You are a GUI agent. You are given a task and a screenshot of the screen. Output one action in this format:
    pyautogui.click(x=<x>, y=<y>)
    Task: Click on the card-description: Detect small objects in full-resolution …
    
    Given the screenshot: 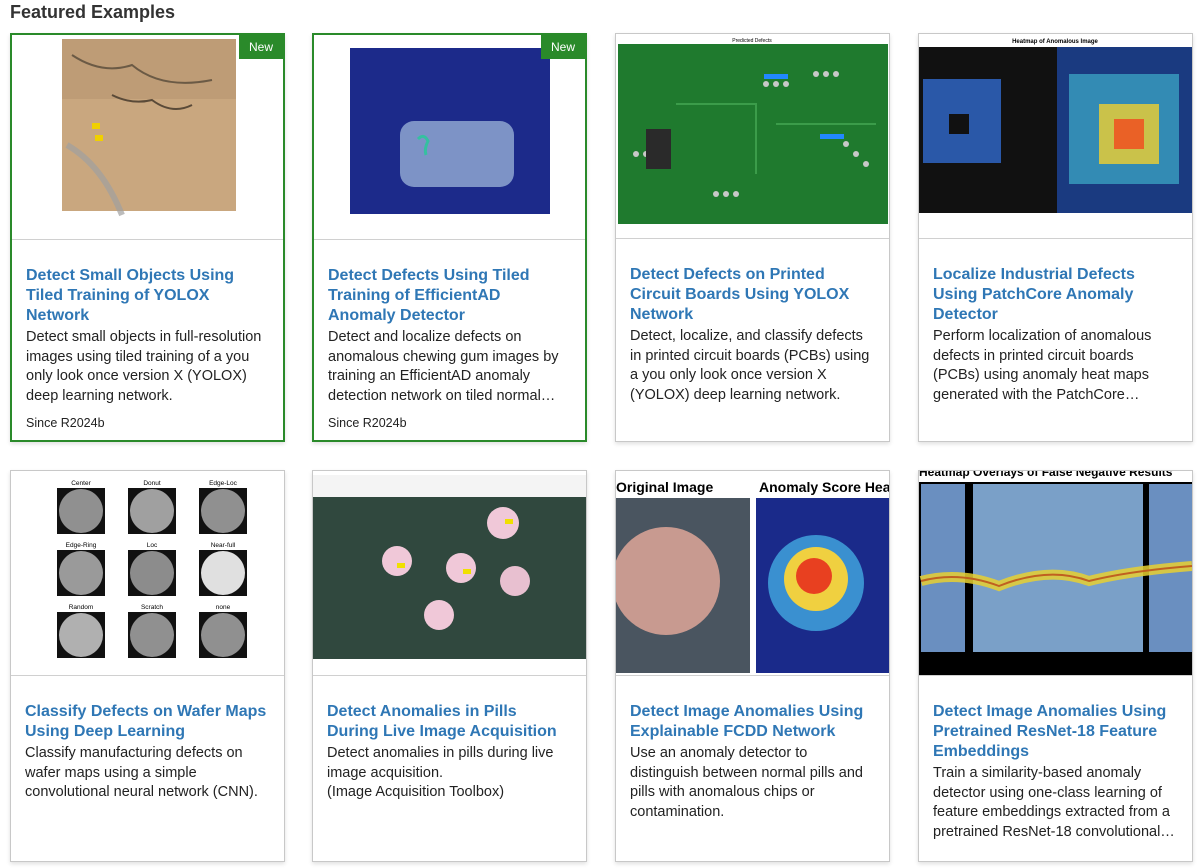 What is the action you would take?
    pyautogui.click(x=144, y=366)
    